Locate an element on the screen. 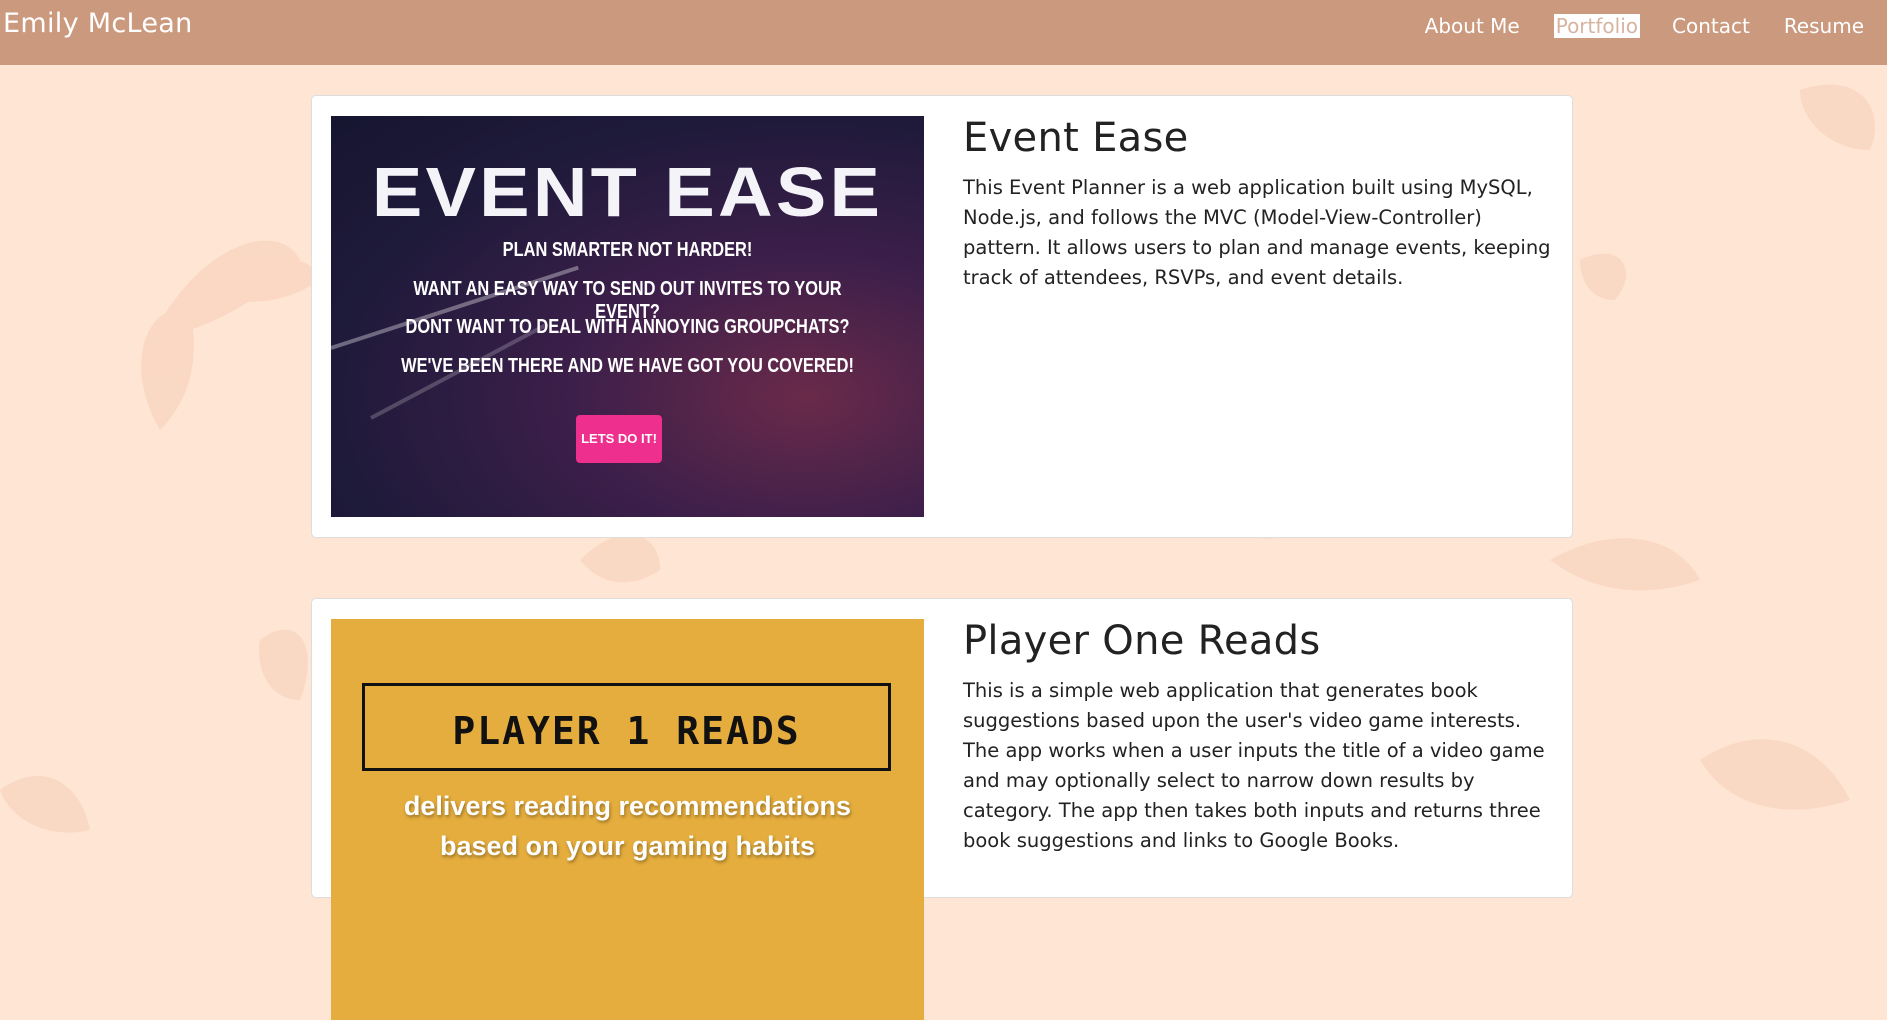 Image resolution: width=1887 pixels, height=1020 pixels. image-logo-box: PLAYER 1 READS is located at coordinates (626, 727).